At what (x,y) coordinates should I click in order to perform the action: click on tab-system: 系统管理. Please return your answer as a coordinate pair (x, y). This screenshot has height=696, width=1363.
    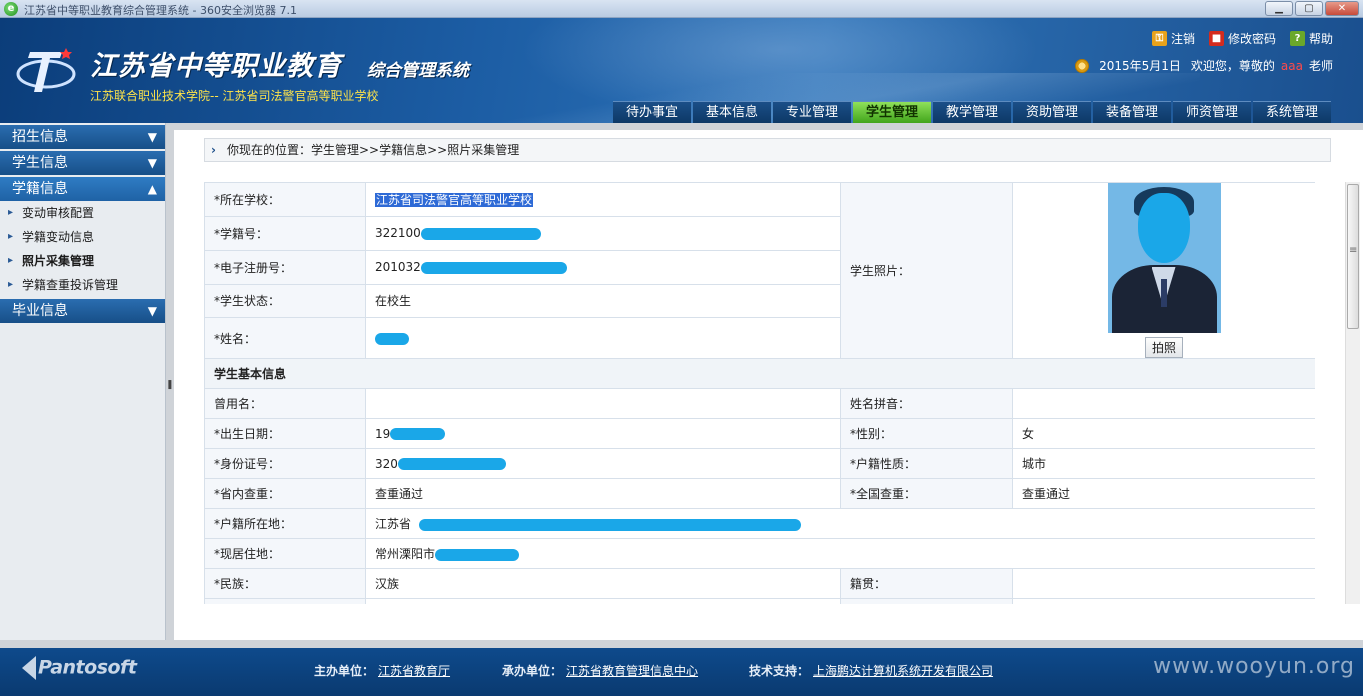
    Looking at the image, I should click on (1292, 112).